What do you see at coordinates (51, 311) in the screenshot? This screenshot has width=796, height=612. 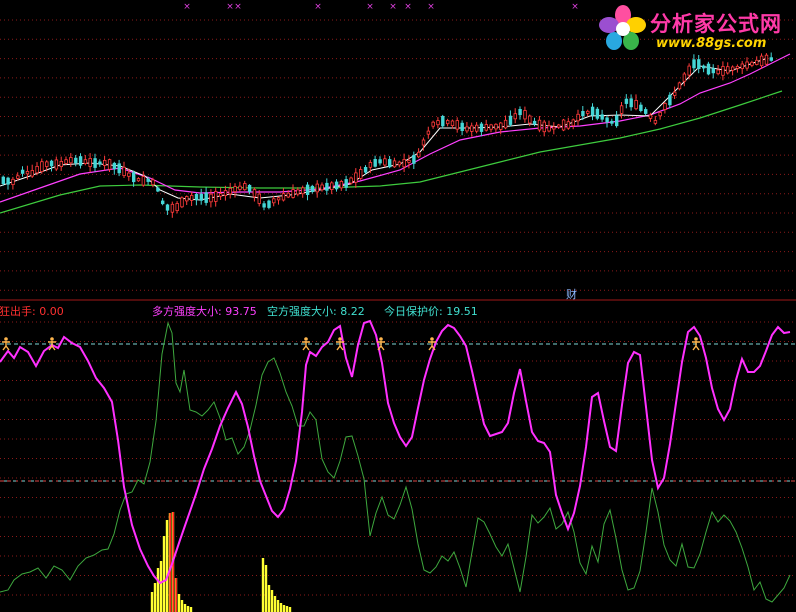 I see `header-item-1-value: 0.00` at bounding box center [51, 311].